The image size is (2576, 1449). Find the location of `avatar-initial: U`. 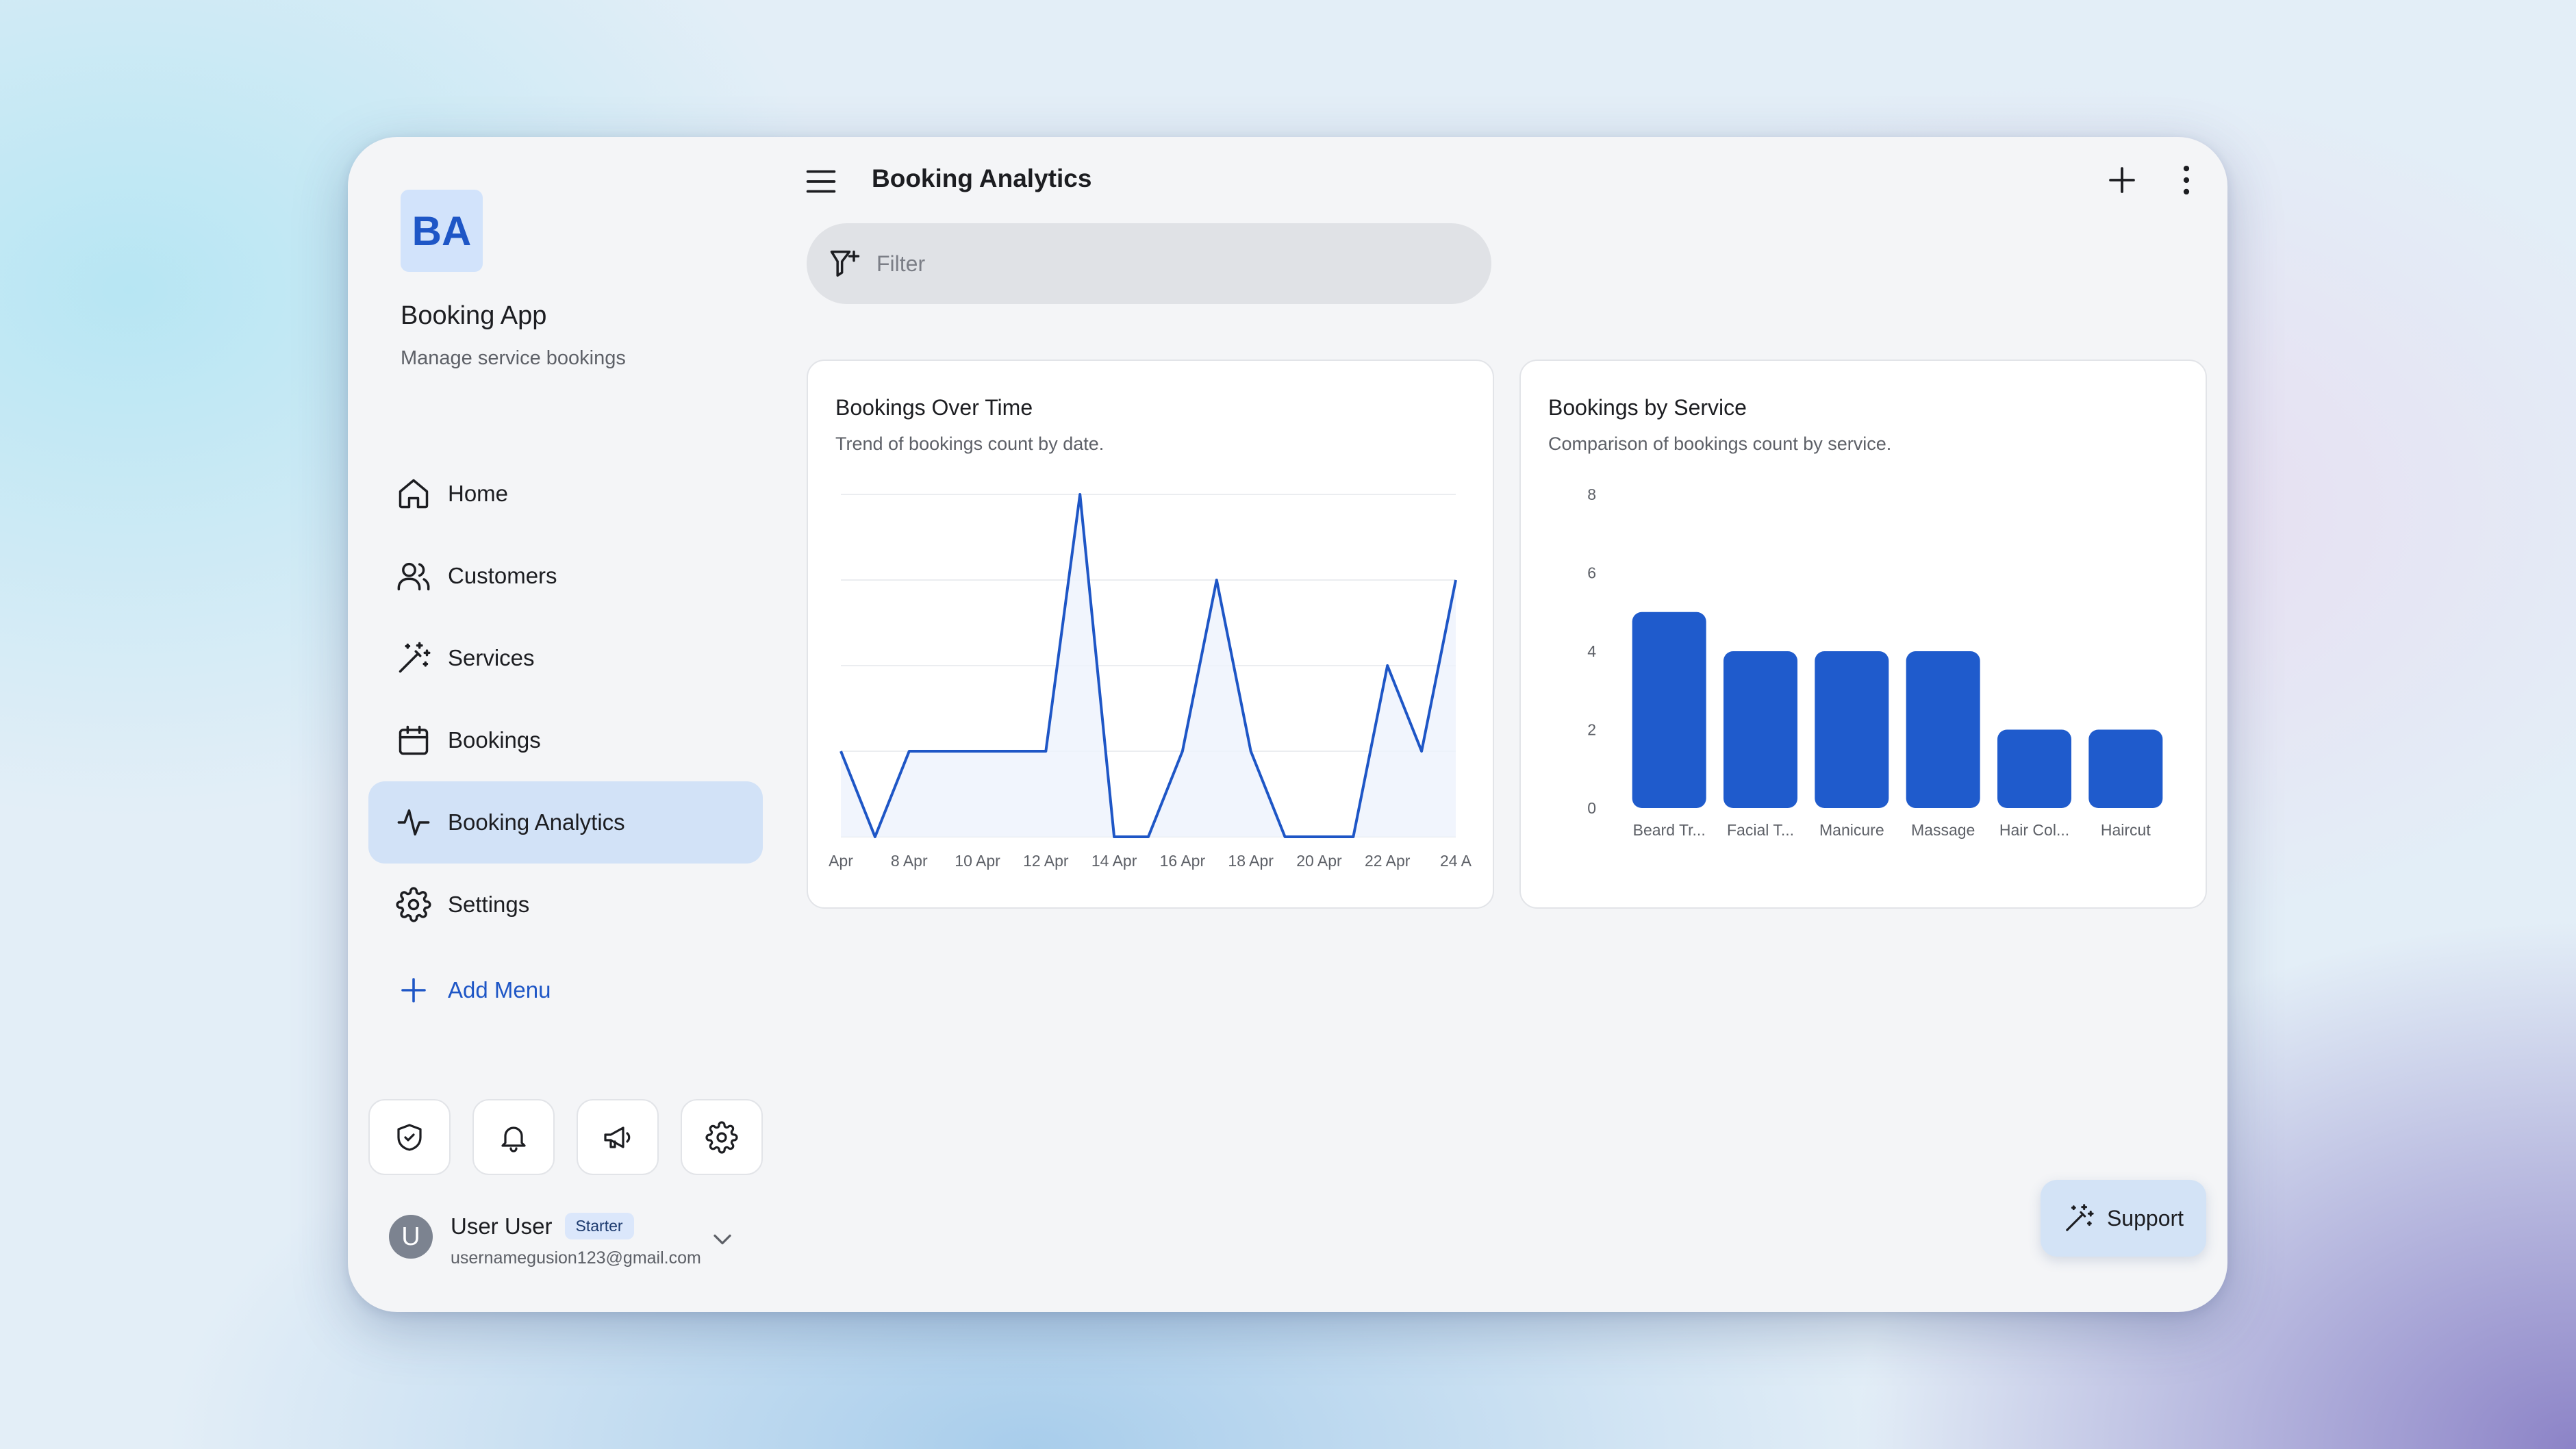

avatar-initial: U is located at coordinates (411, 1236).